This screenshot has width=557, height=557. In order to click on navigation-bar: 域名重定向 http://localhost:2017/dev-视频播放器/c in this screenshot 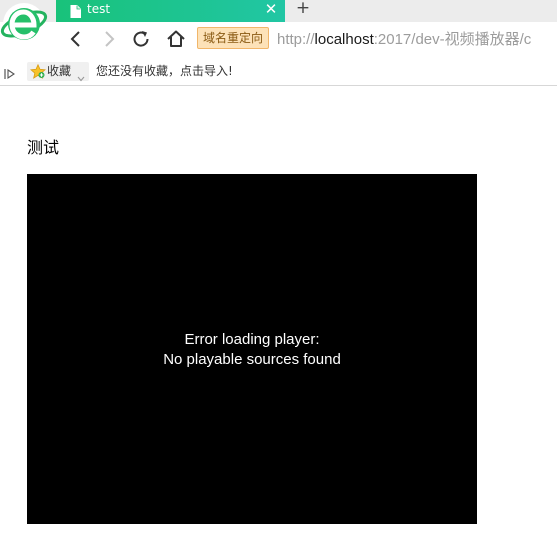, I will do `click(278, 39)`.